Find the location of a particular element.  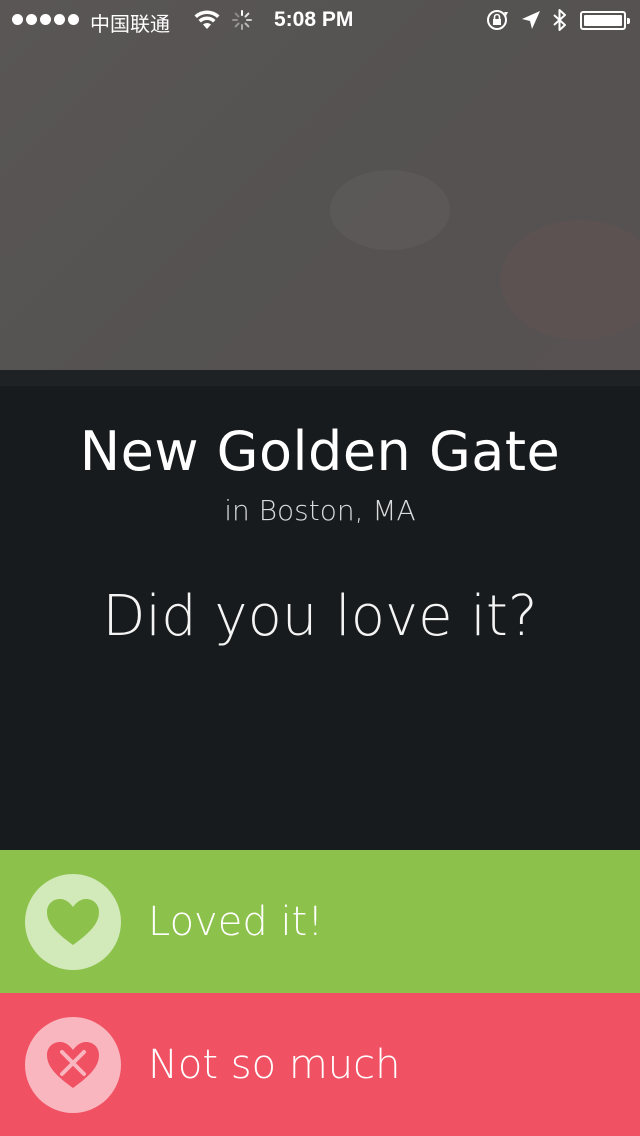

not-so-much-label: Not so much is located at coordinates (274, 1064).